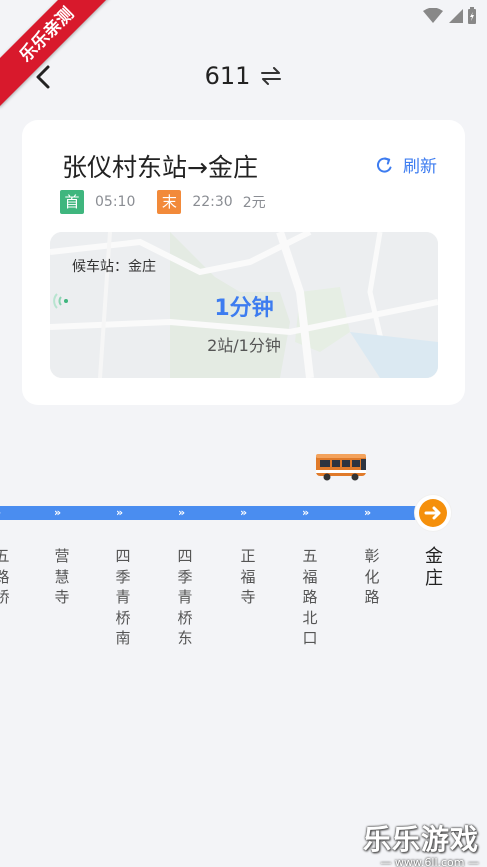 The width and height of the screenshot is (487, 867). I want to click on refresh-icon, so click(384, 165).